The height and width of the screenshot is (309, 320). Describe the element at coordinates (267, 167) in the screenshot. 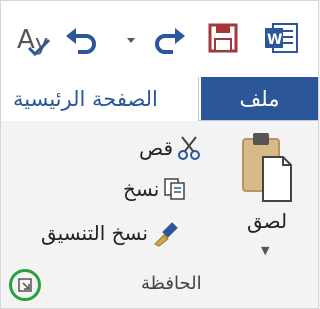

I see `paste-icon` at that location.